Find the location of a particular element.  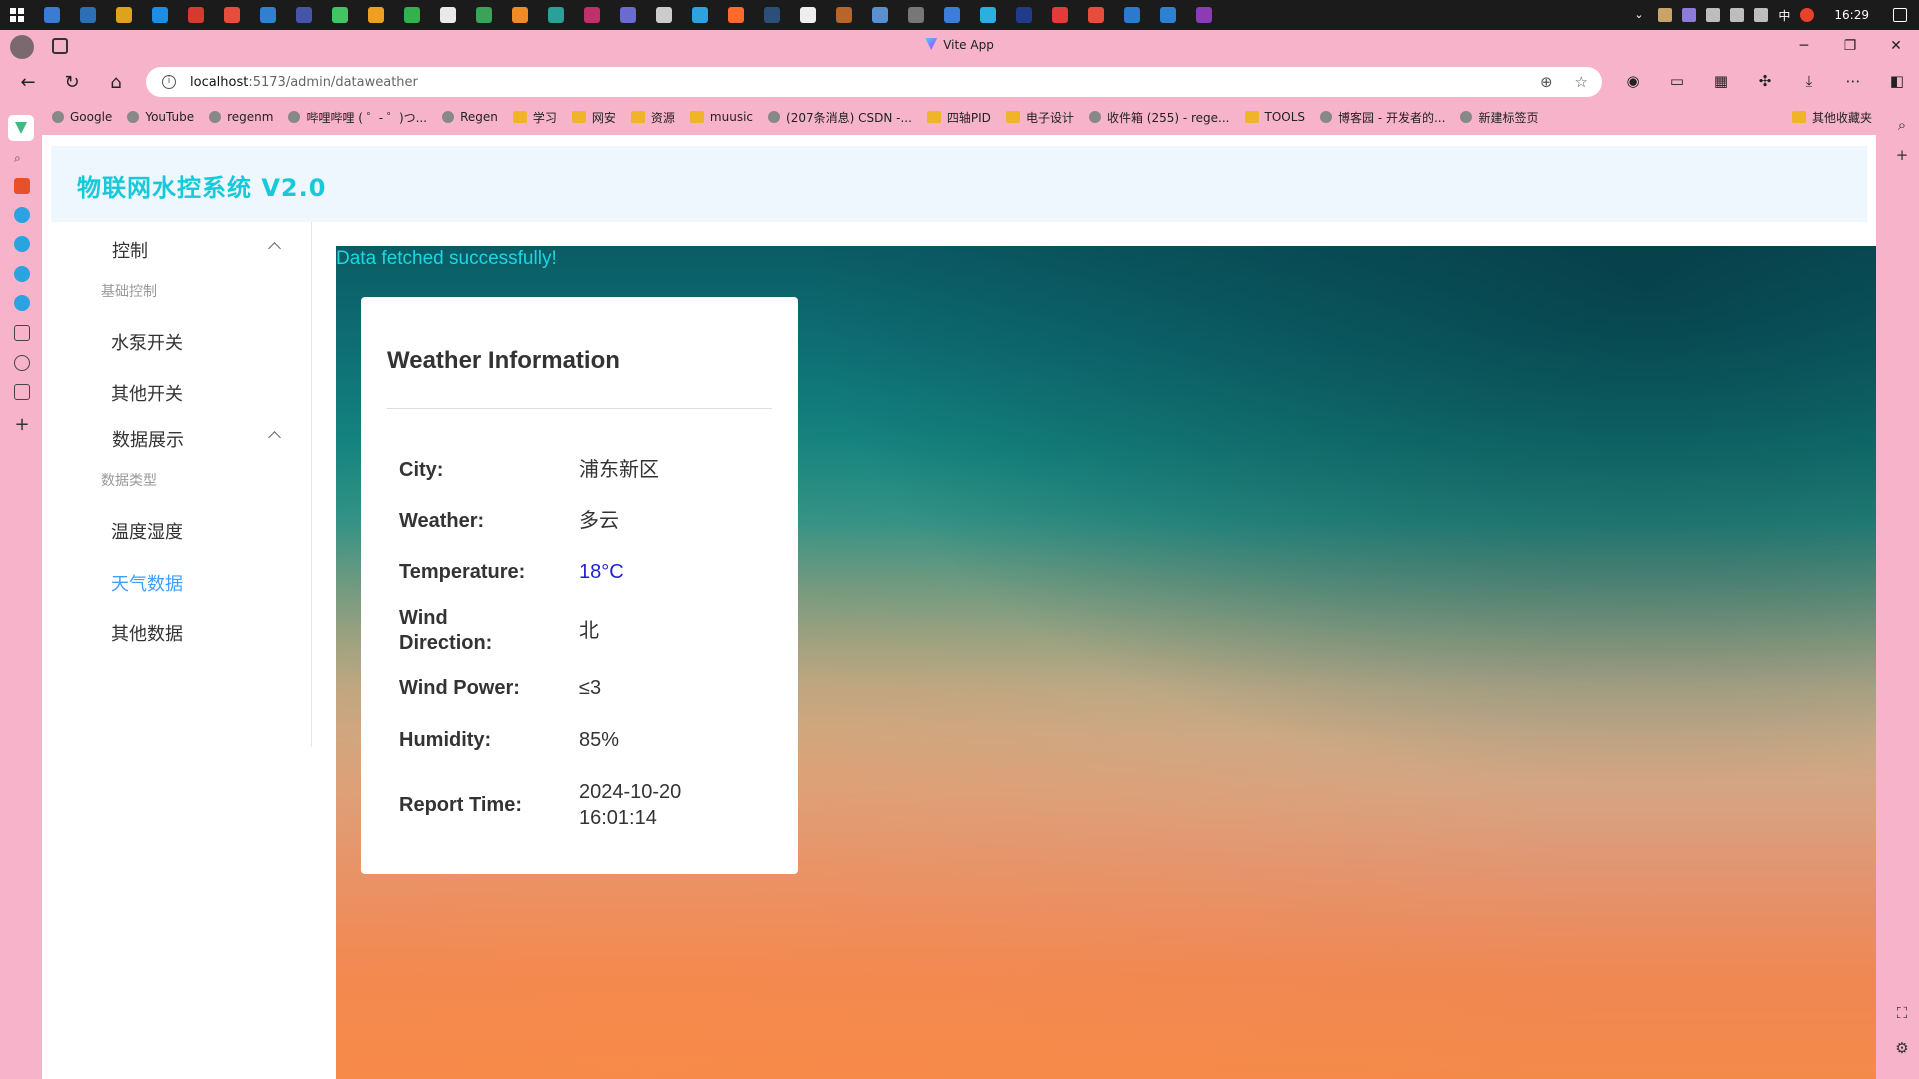

start-button is located at coordinates (17, 15).